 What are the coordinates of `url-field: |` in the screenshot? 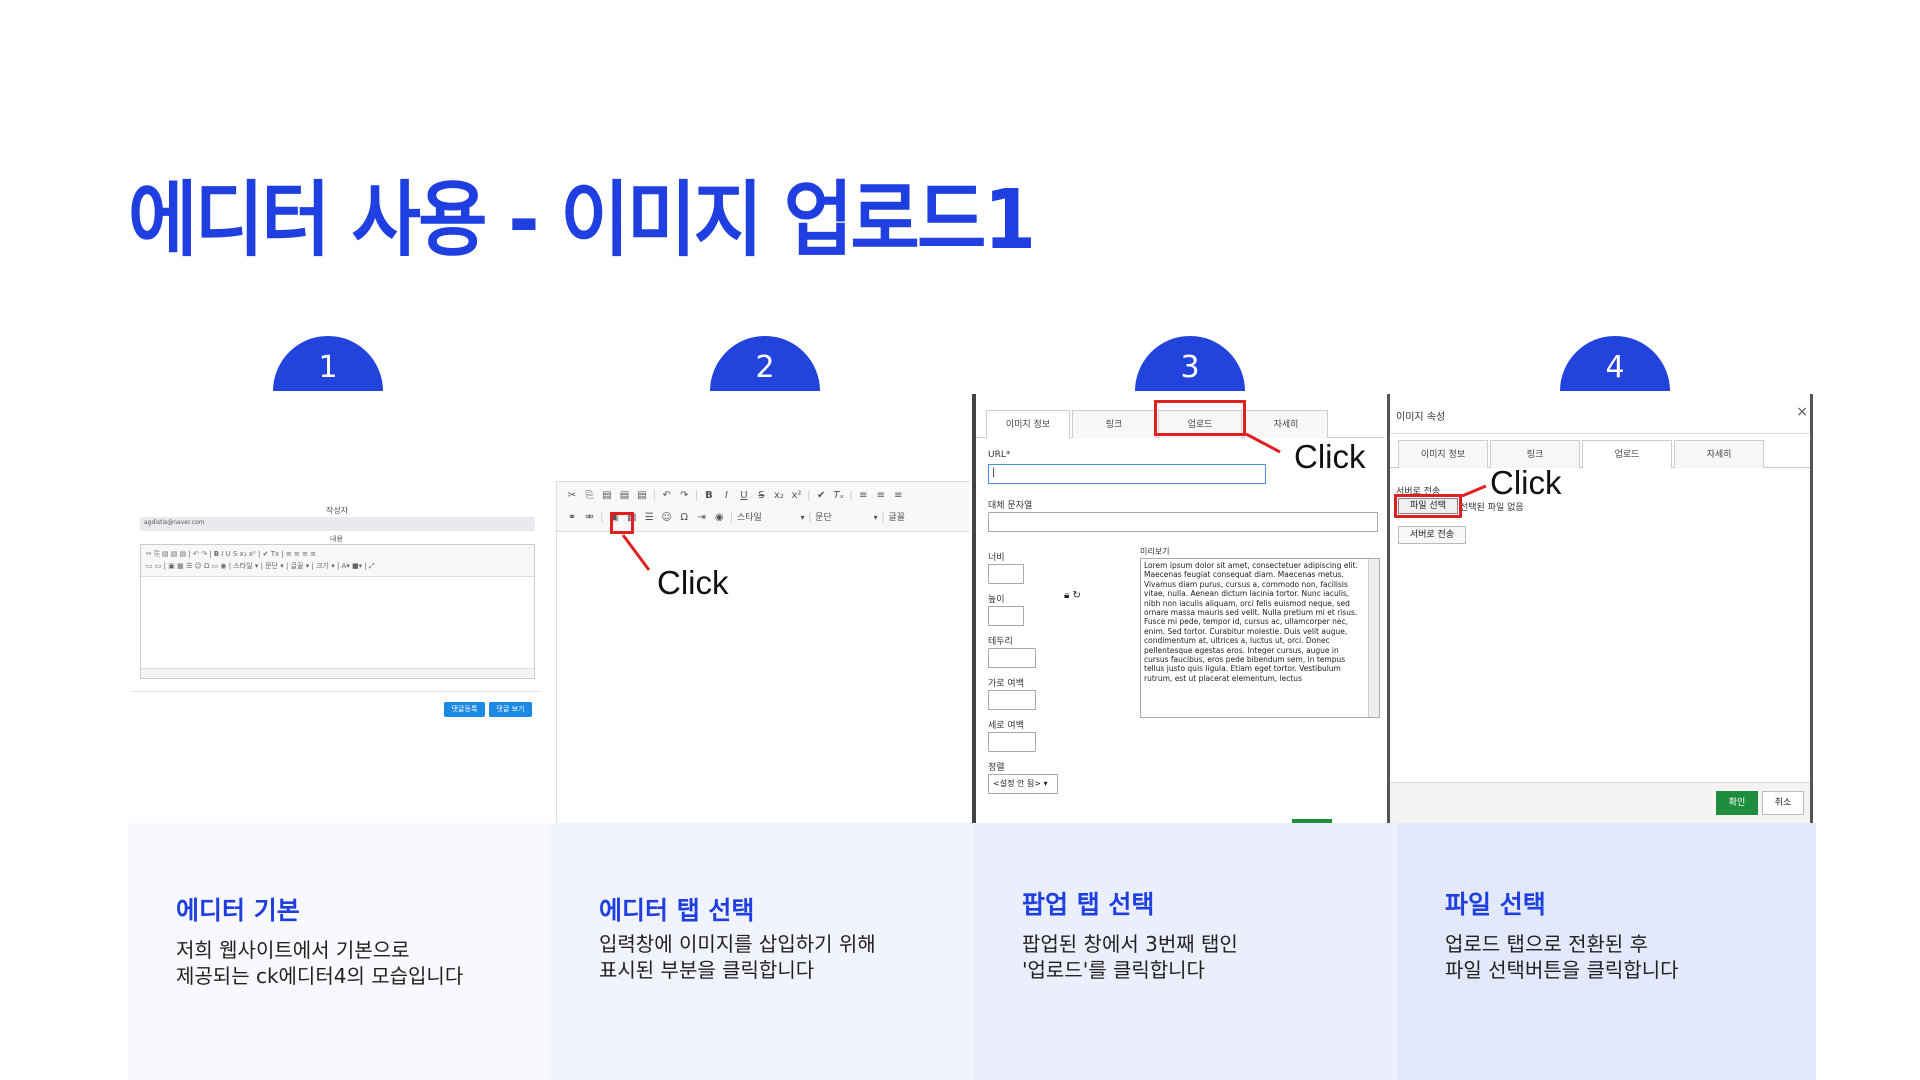 It's located at (1127, 474).